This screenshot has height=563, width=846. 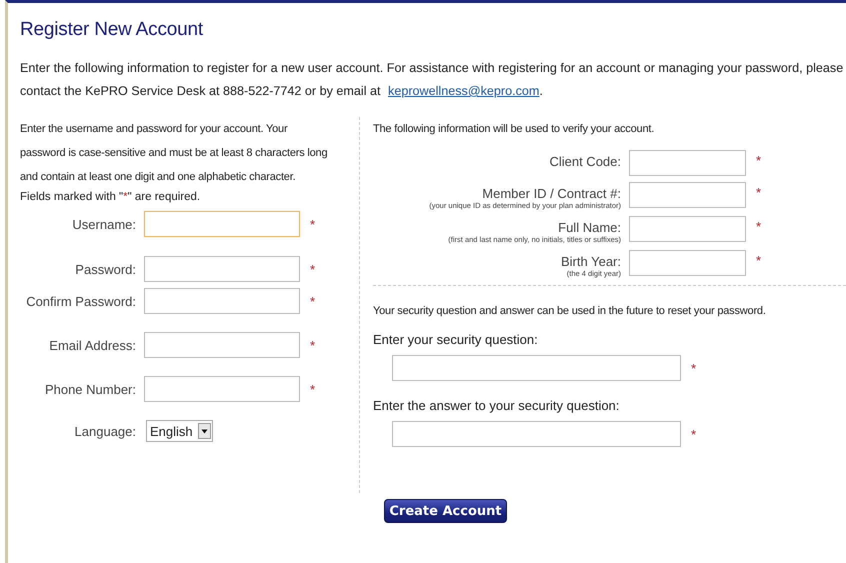 What do you see at coordinates (514, 129) in the screenshot?
I see `verify-info-text: The following information will be used to verify your account.` at bounding box center [514, 129].